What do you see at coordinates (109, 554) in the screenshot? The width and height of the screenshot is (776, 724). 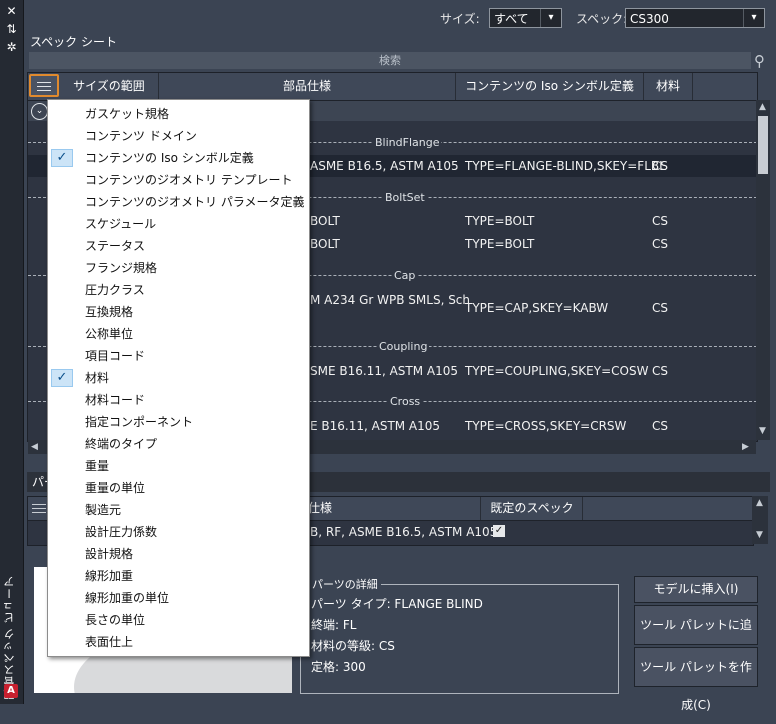 I see `menu-item-label: 設計規格` at bounding box center [109, 554].